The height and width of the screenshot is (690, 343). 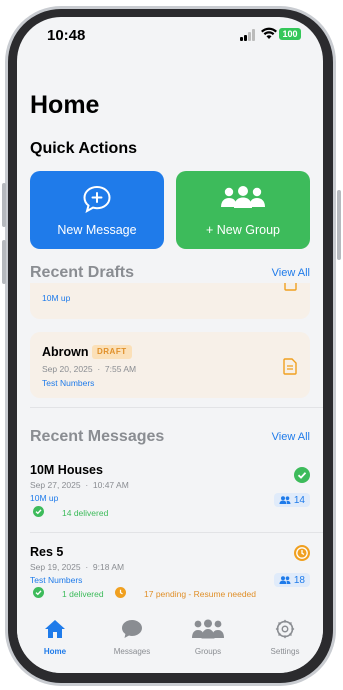 What do you see at coordinates (55, 651) in the screenshot?
I see `tab-home-label: Home` at bounding box center [55, 651].